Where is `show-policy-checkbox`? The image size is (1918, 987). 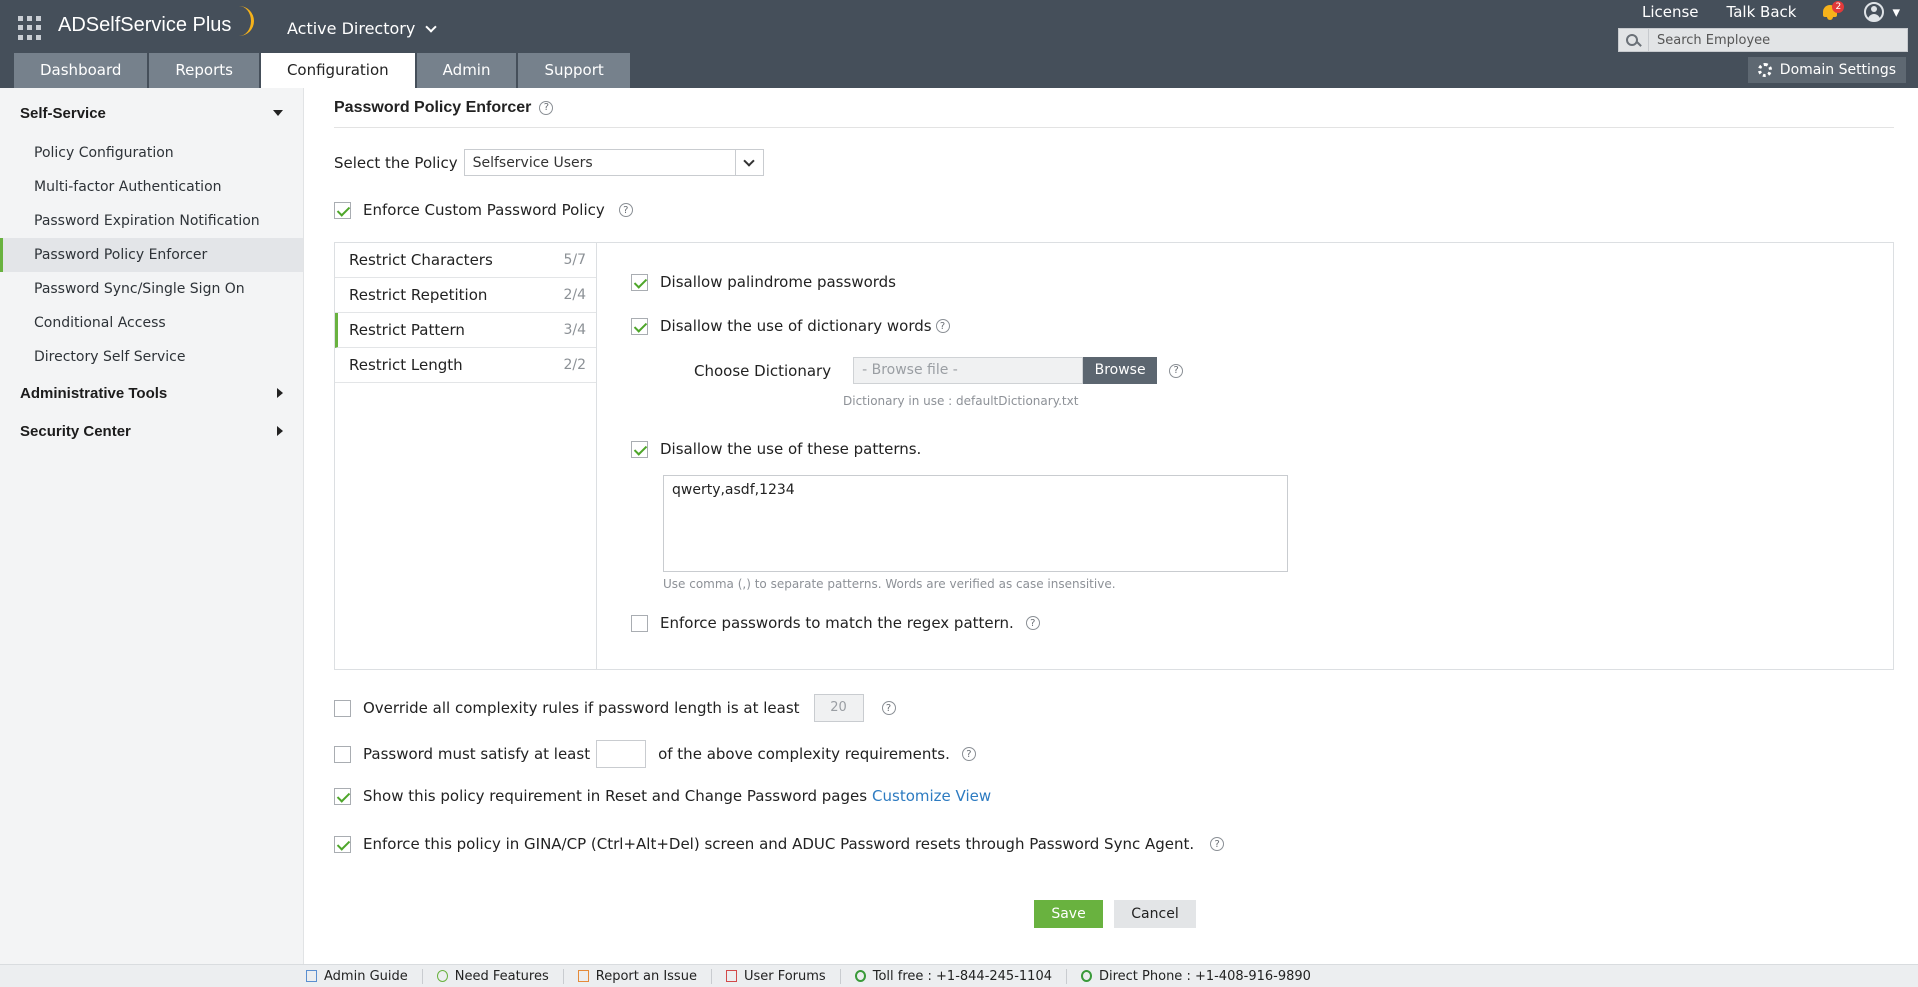 show-policy-checkbox is located at coordinates (342, 796).